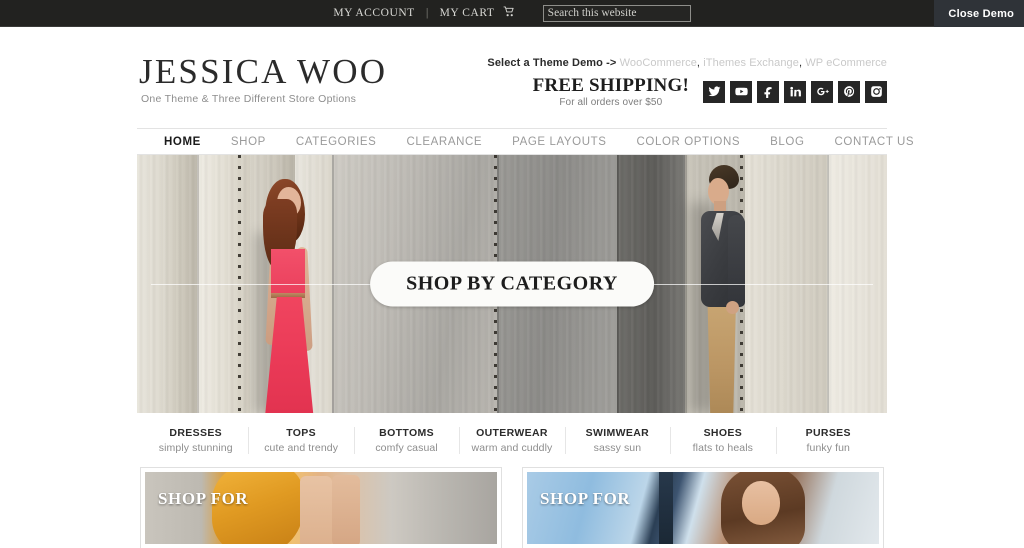  I want to click on category-subtitle: cute and trendy, so click(301, 448).